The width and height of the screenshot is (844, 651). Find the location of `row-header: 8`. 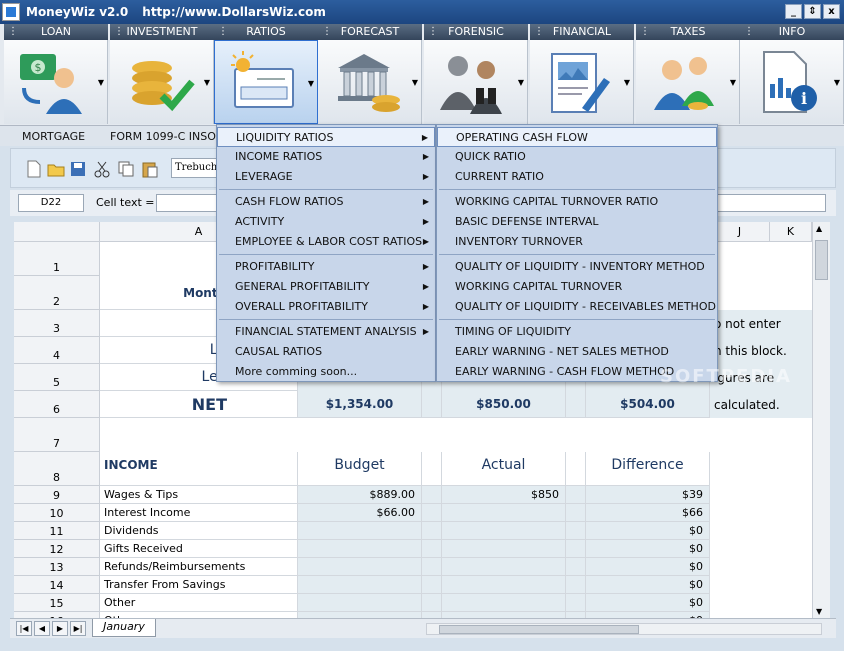

row-header: 8 is located at coordinates (57, 469).